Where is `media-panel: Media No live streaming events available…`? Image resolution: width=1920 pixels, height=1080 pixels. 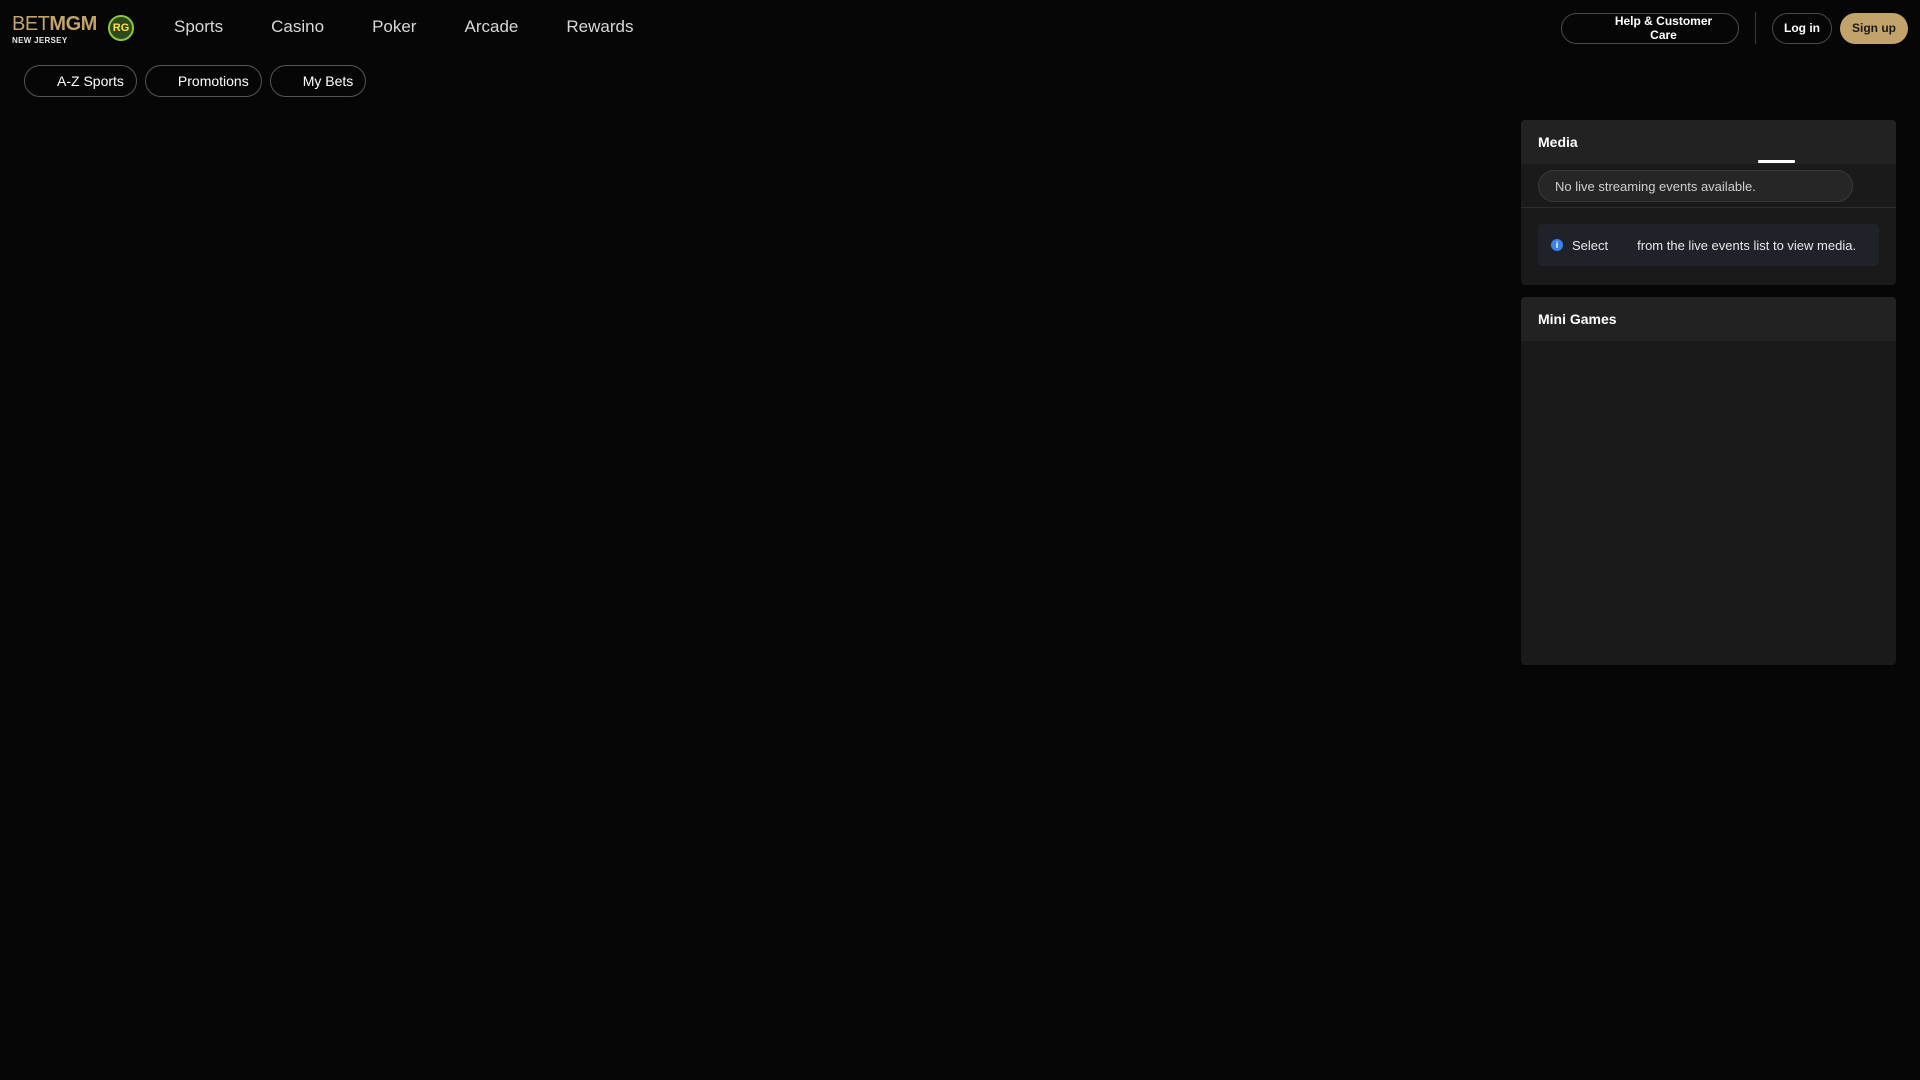 media-panel: Media No live streaming events available… is located at coordinates (1708, 202).